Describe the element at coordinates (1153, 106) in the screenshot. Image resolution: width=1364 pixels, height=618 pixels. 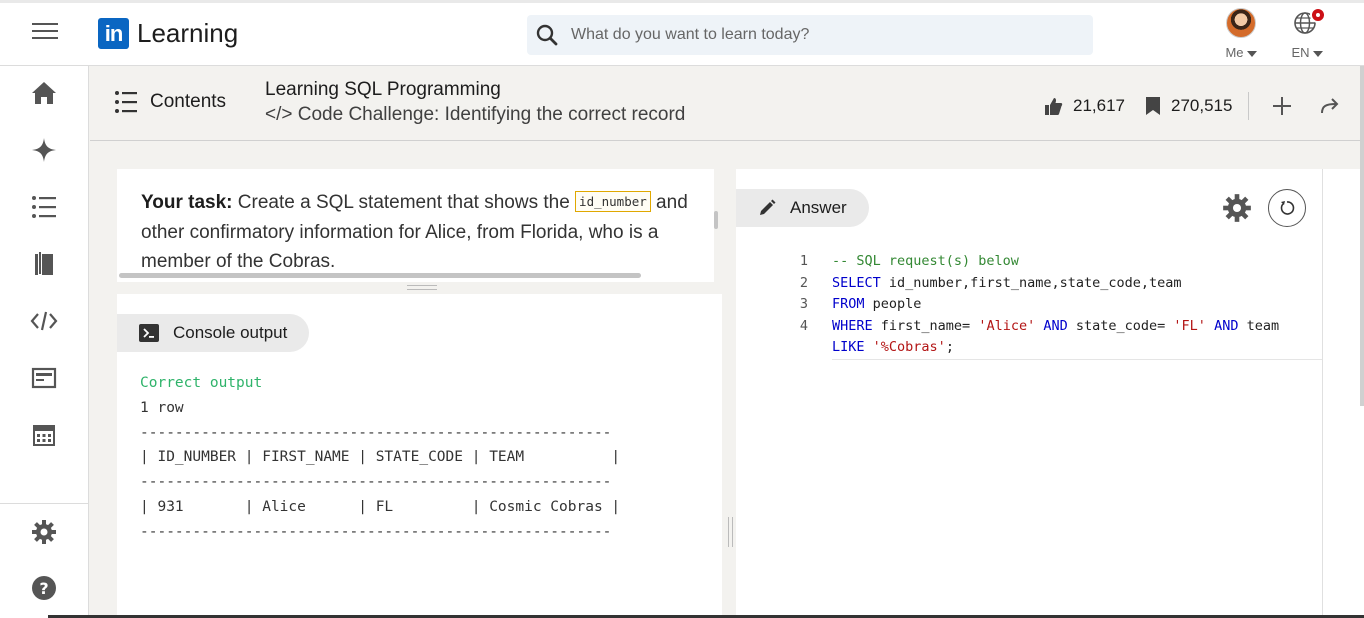
I see `bookmark-icon` at that location.